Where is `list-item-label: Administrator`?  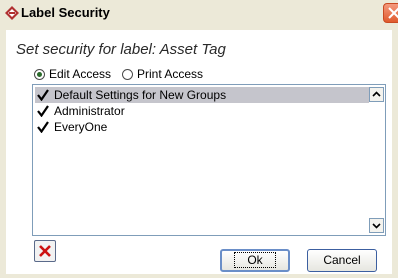
list-item-label: Administrator is located at coordinates (89, 111).